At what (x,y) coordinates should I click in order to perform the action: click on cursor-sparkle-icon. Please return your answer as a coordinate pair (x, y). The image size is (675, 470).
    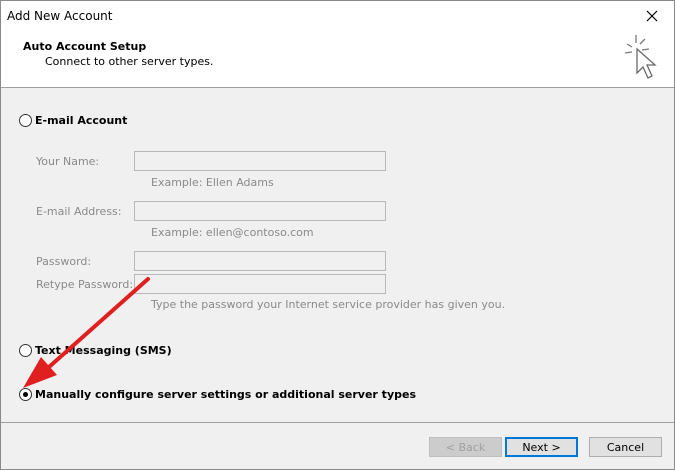
    Looking at the image, I should click on (640, 57).